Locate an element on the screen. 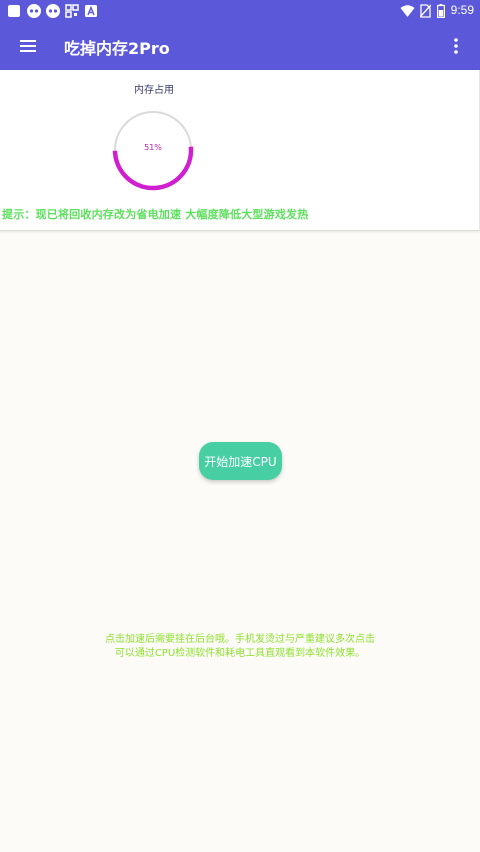 This screenshot has width=480, height=852. status-time: 9:59 is located at coordinates (462, 10).